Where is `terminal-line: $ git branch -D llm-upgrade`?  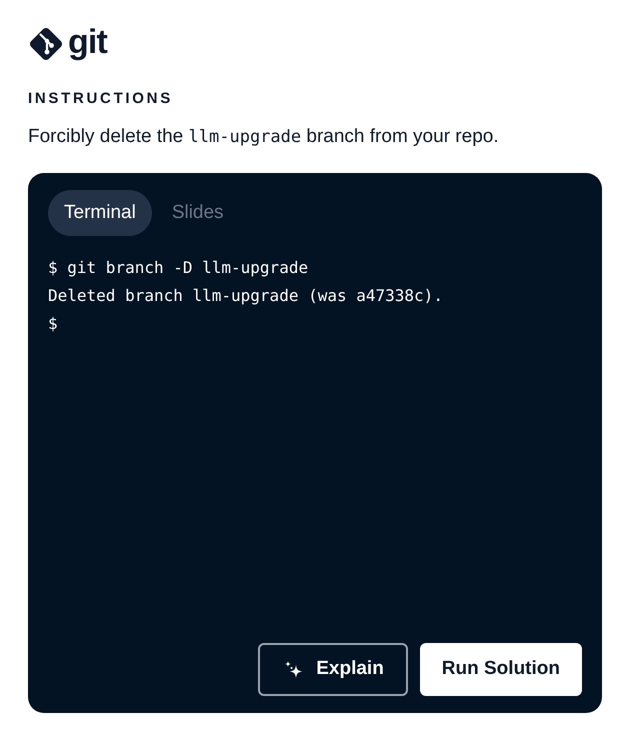
terminal-line: $ git branch -D llm-upgrade is located at coordinates (179, 268).